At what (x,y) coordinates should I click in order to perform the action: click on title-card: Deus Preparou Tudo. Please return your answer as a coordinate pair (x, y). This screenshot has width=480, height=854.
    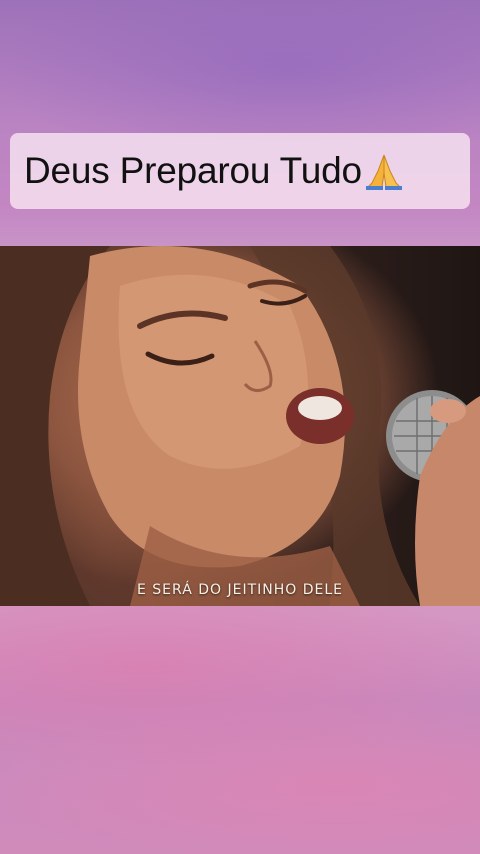
    Looking at the image, I should click on (240, 171).